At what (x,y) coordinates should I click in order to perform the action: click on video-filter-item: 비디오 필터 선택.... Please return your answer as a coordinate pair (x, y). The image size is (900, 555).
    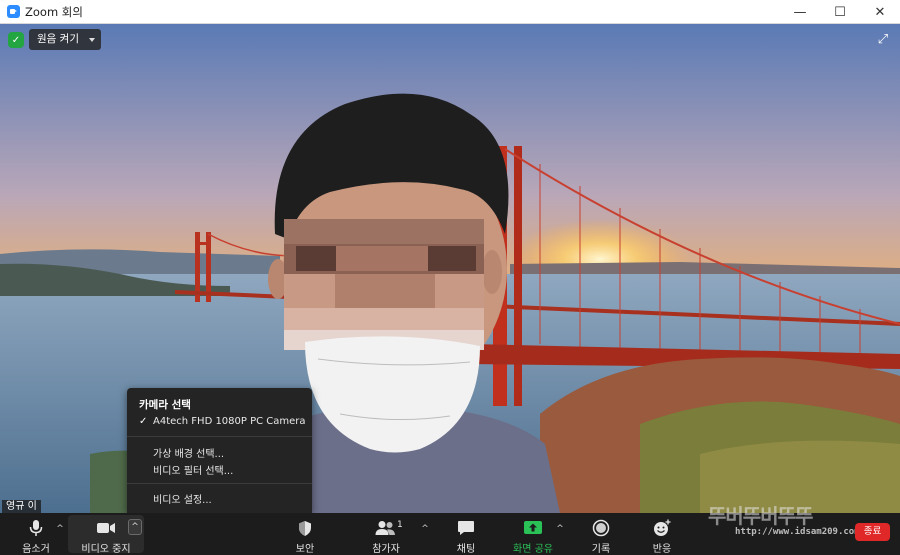
    Looking at the image, I should click on (193, 469).